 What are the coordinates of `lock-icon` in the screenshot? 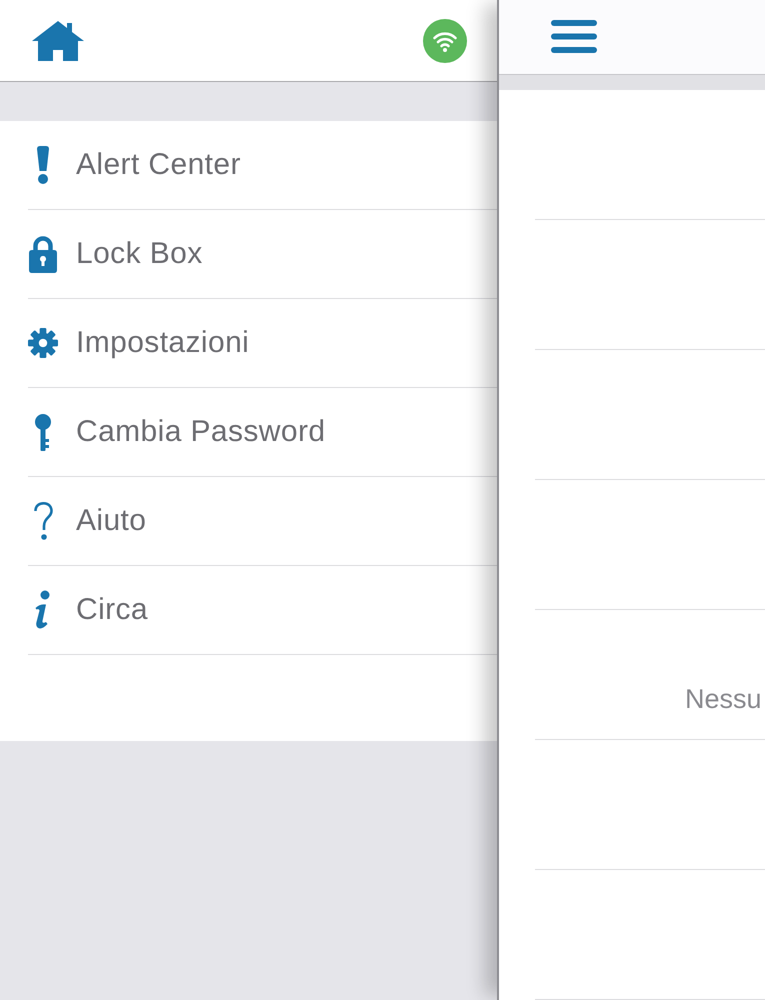 It's located at (43, 254).